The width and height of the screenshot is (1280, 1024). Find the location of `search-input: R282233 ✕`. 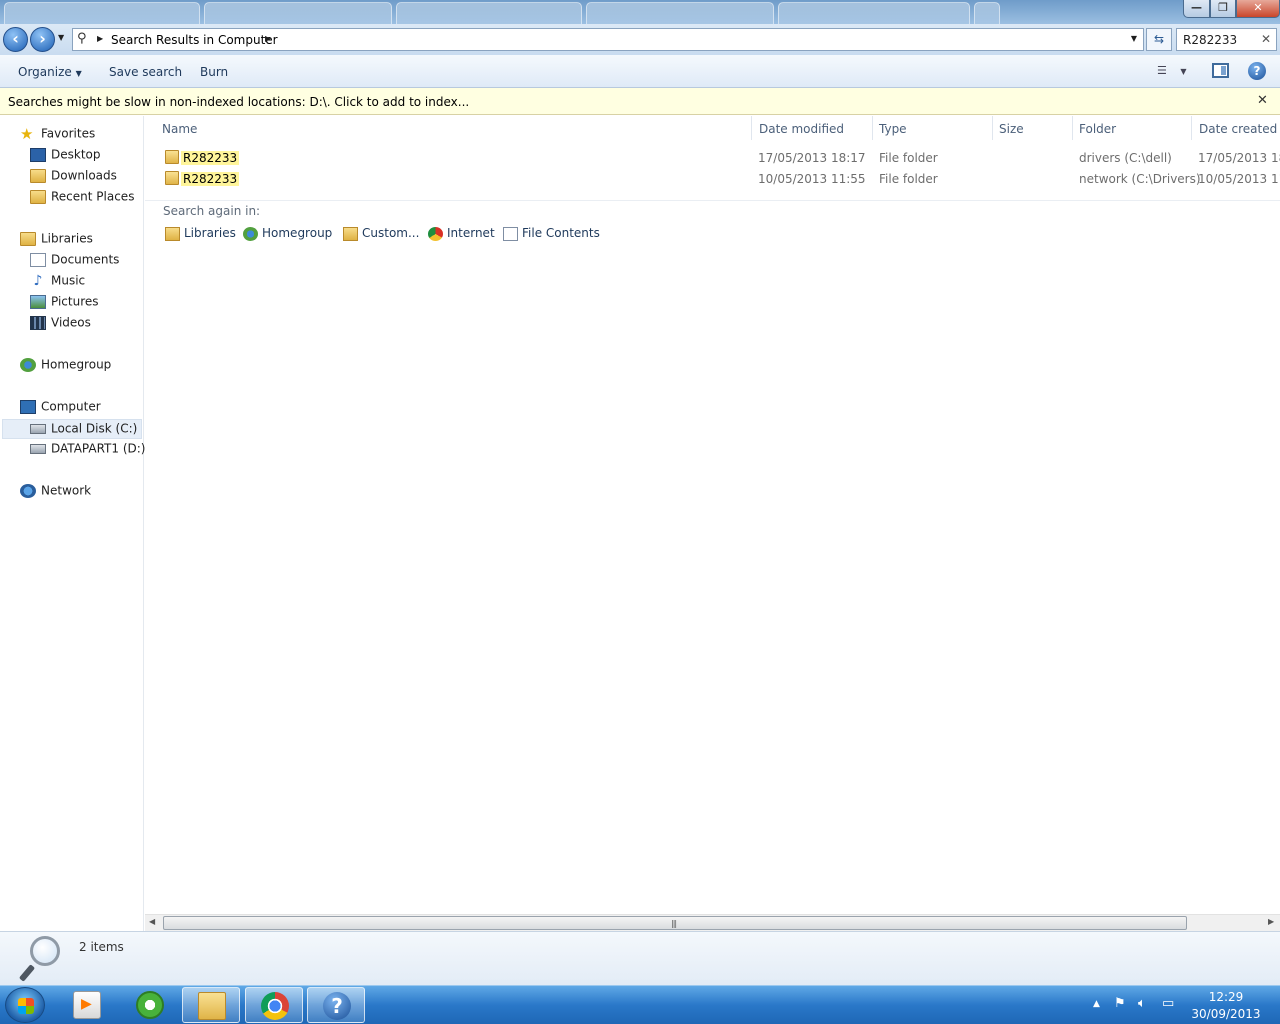

search-input: R282233 ✕ is located at coordinates (1226, 39).